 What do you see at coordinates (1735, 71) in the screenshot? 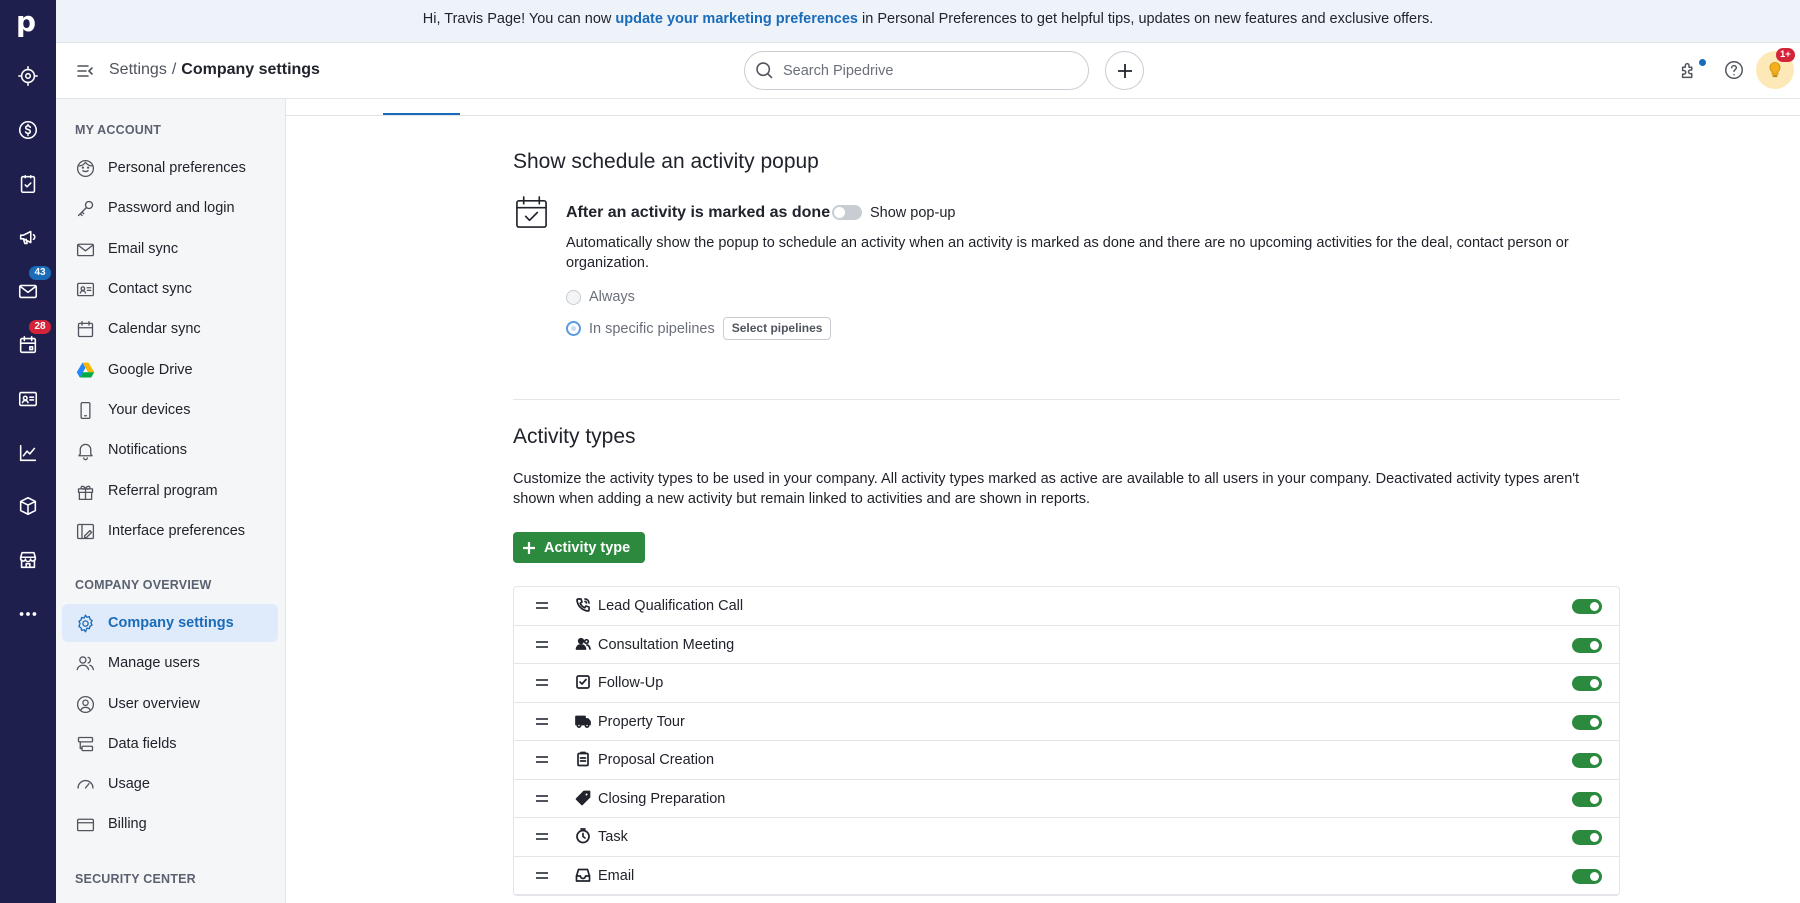
I see `help-icon` at bounding box center [1735, 71].